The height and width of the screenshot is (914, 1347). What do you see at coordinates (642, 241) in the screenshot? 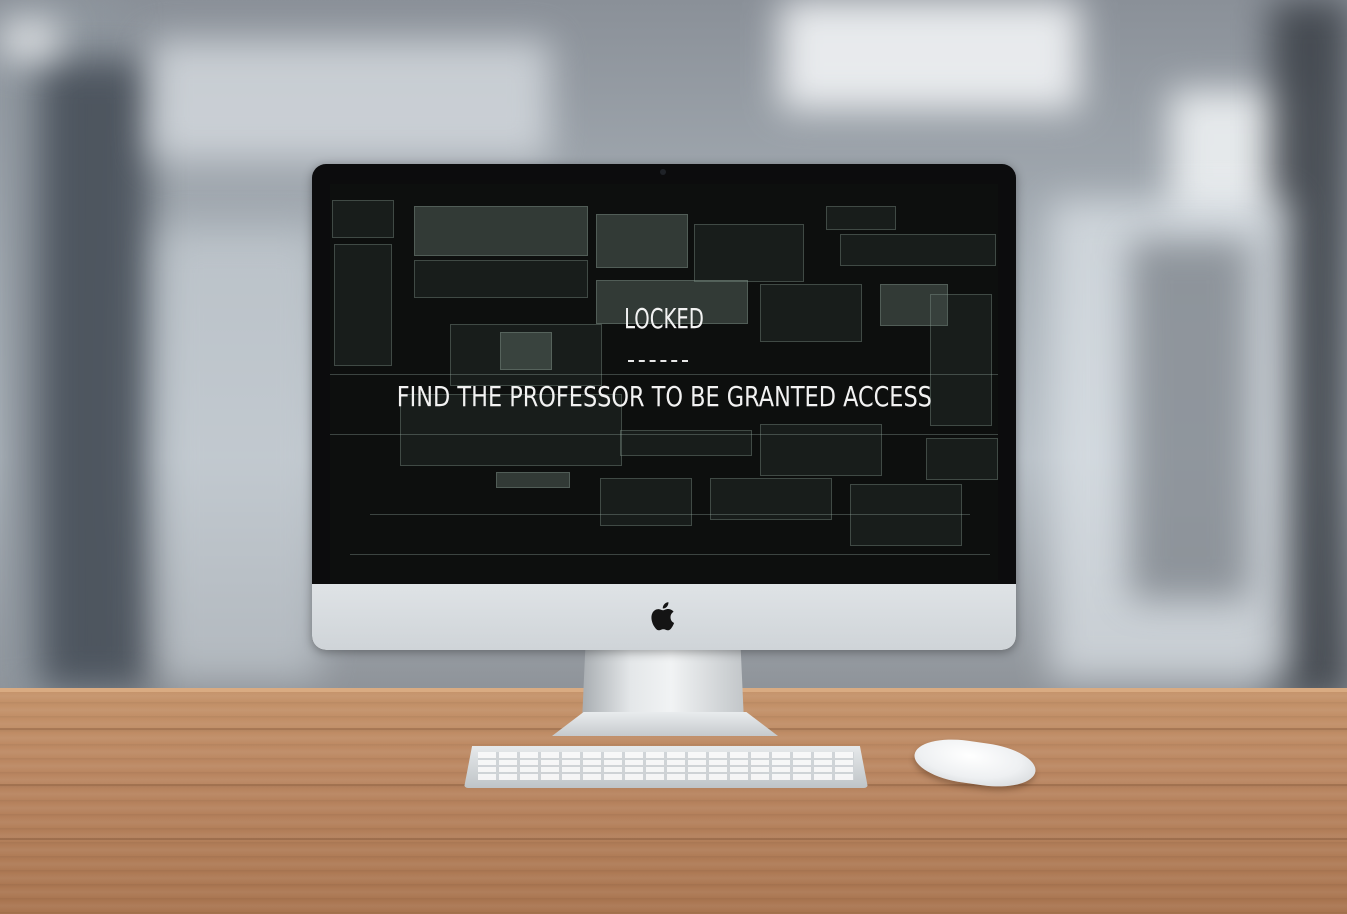
I see `hud-map-panel` at bounding box center [642, 241].